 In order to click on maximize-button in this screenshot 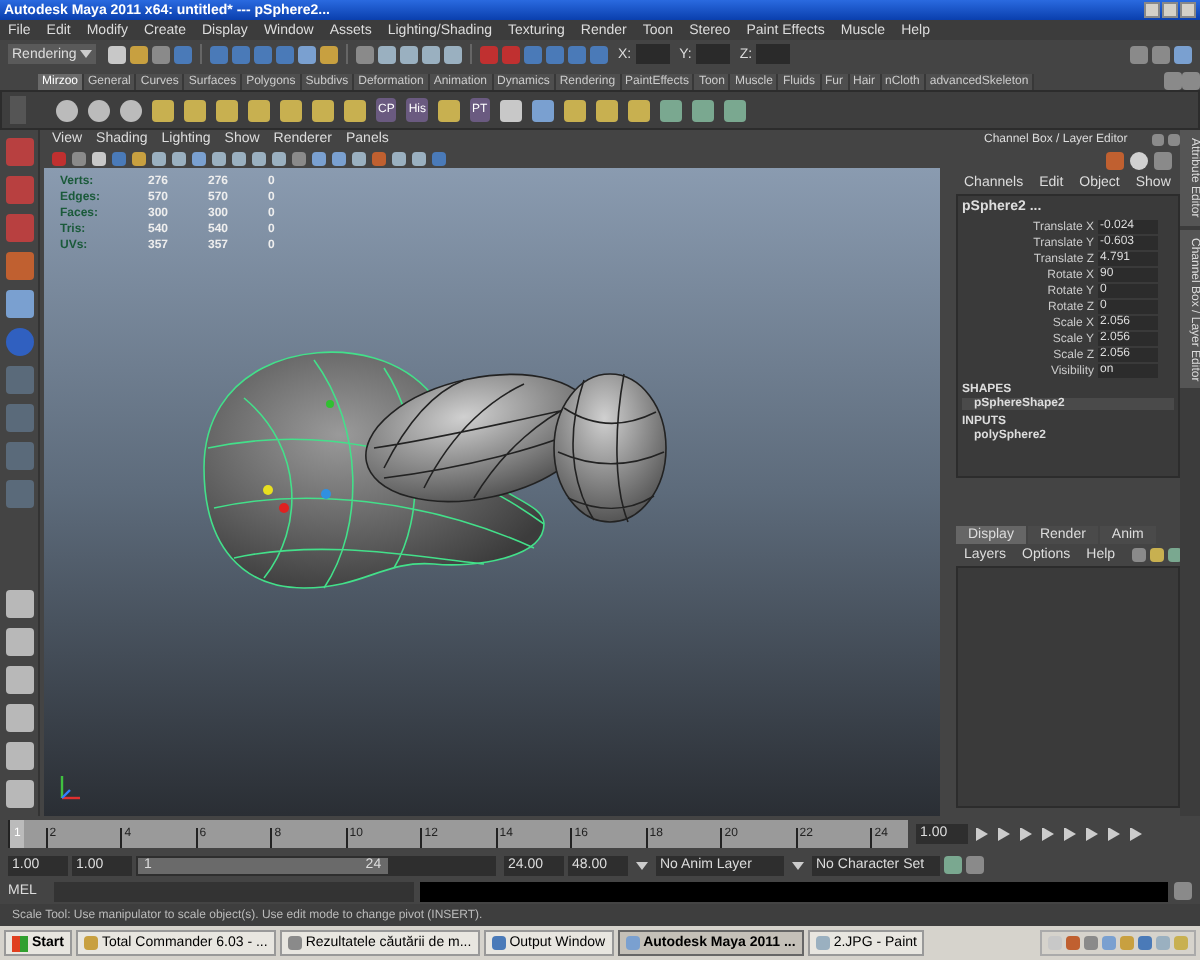, I will do `click(1170, 10)`.